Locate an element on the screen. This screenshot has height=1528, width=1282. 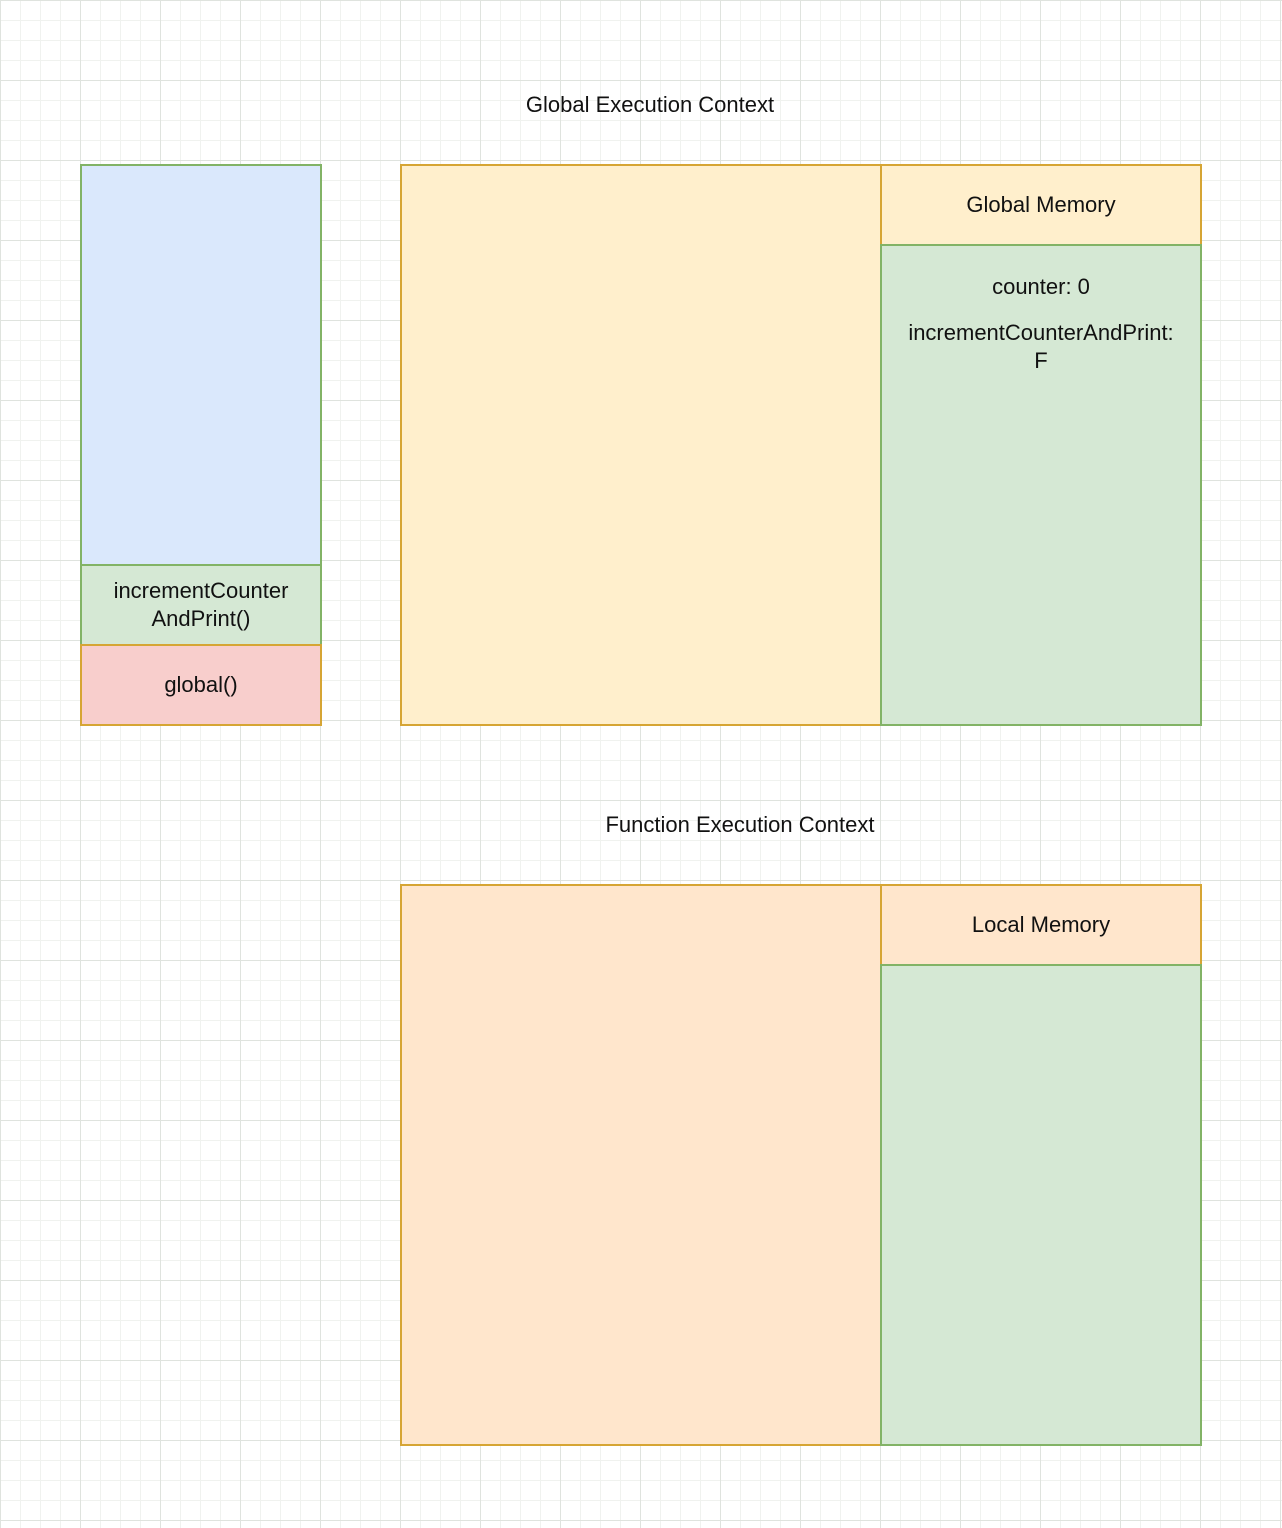
local-memory-body is located at coordinates (1041, 1205).